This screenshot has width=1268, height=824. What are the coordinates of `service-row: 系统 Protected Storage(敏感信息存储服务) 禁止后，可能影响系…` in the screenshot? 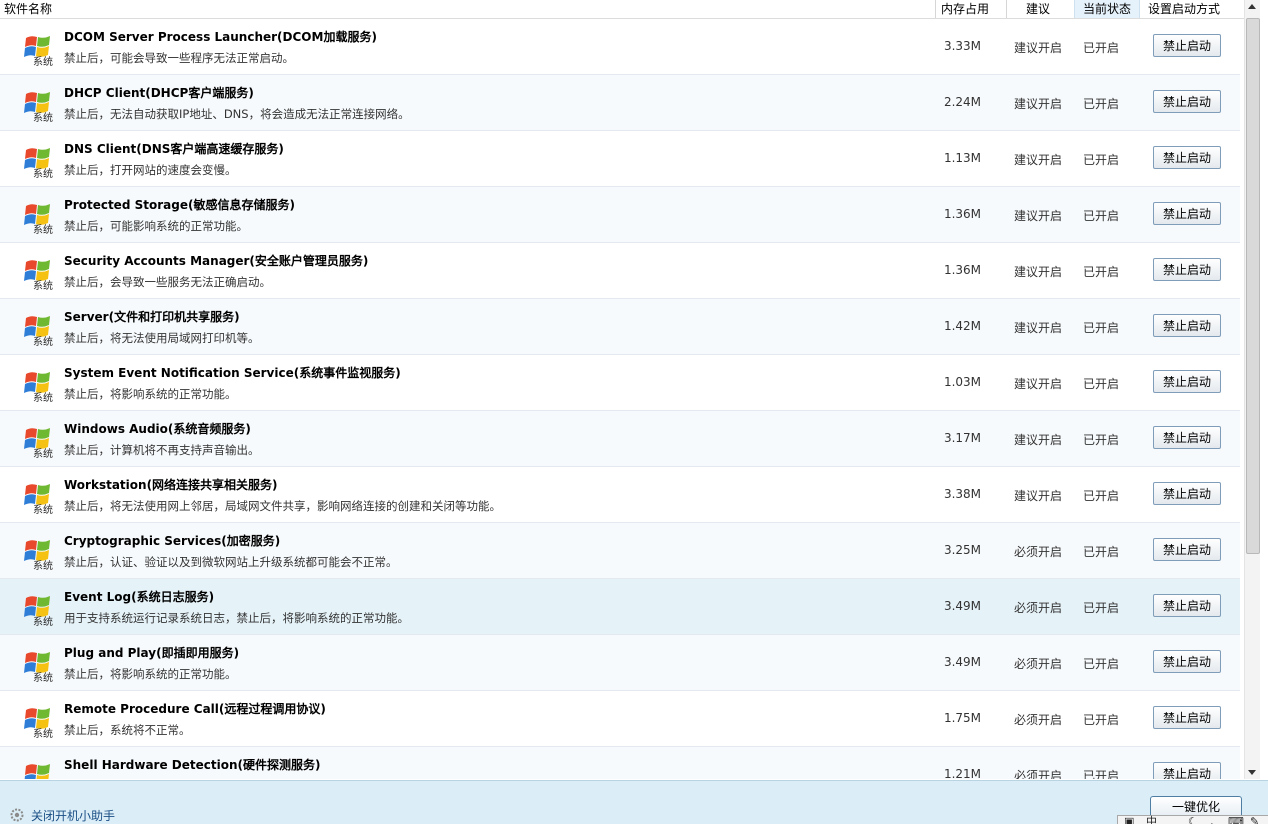 It's located at (620, 215).